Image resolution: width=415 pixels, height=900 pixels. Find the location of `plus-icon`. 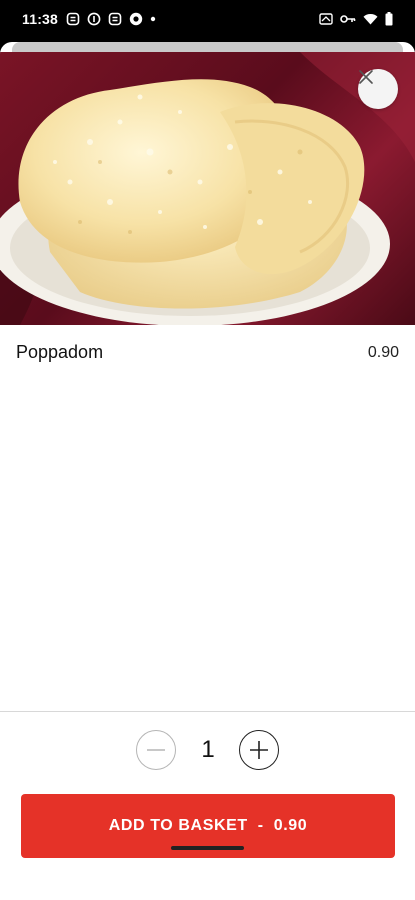

plus-icon is located at coordinates (259, 750).